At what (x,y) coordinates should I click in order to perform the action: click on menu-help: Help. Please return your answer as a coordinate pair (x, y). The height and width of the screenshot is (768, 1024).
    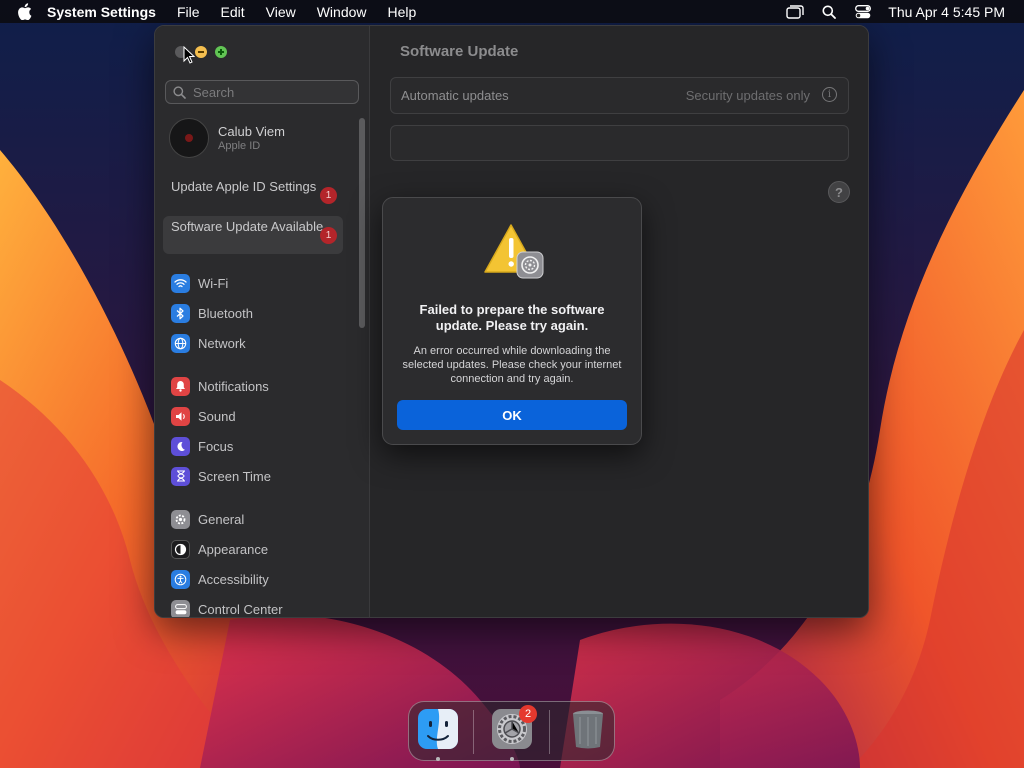
    Looking at the image, I should click on (402, 12).